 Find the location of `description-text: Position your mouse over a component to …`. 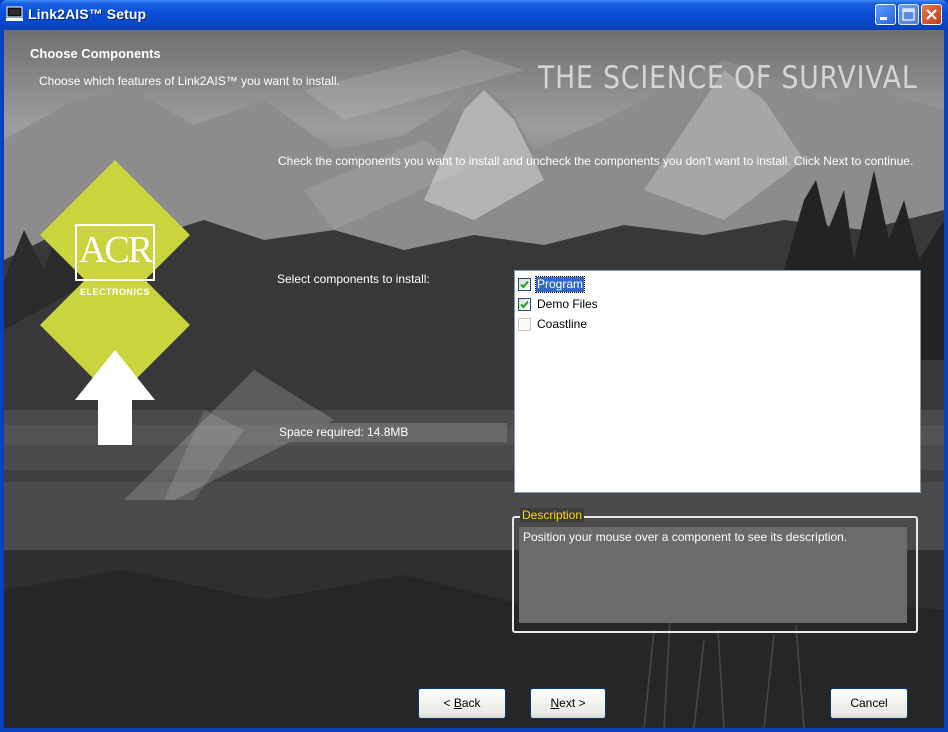

description-text: Position your mouse over a component to … is located at coordinates (713, 575).